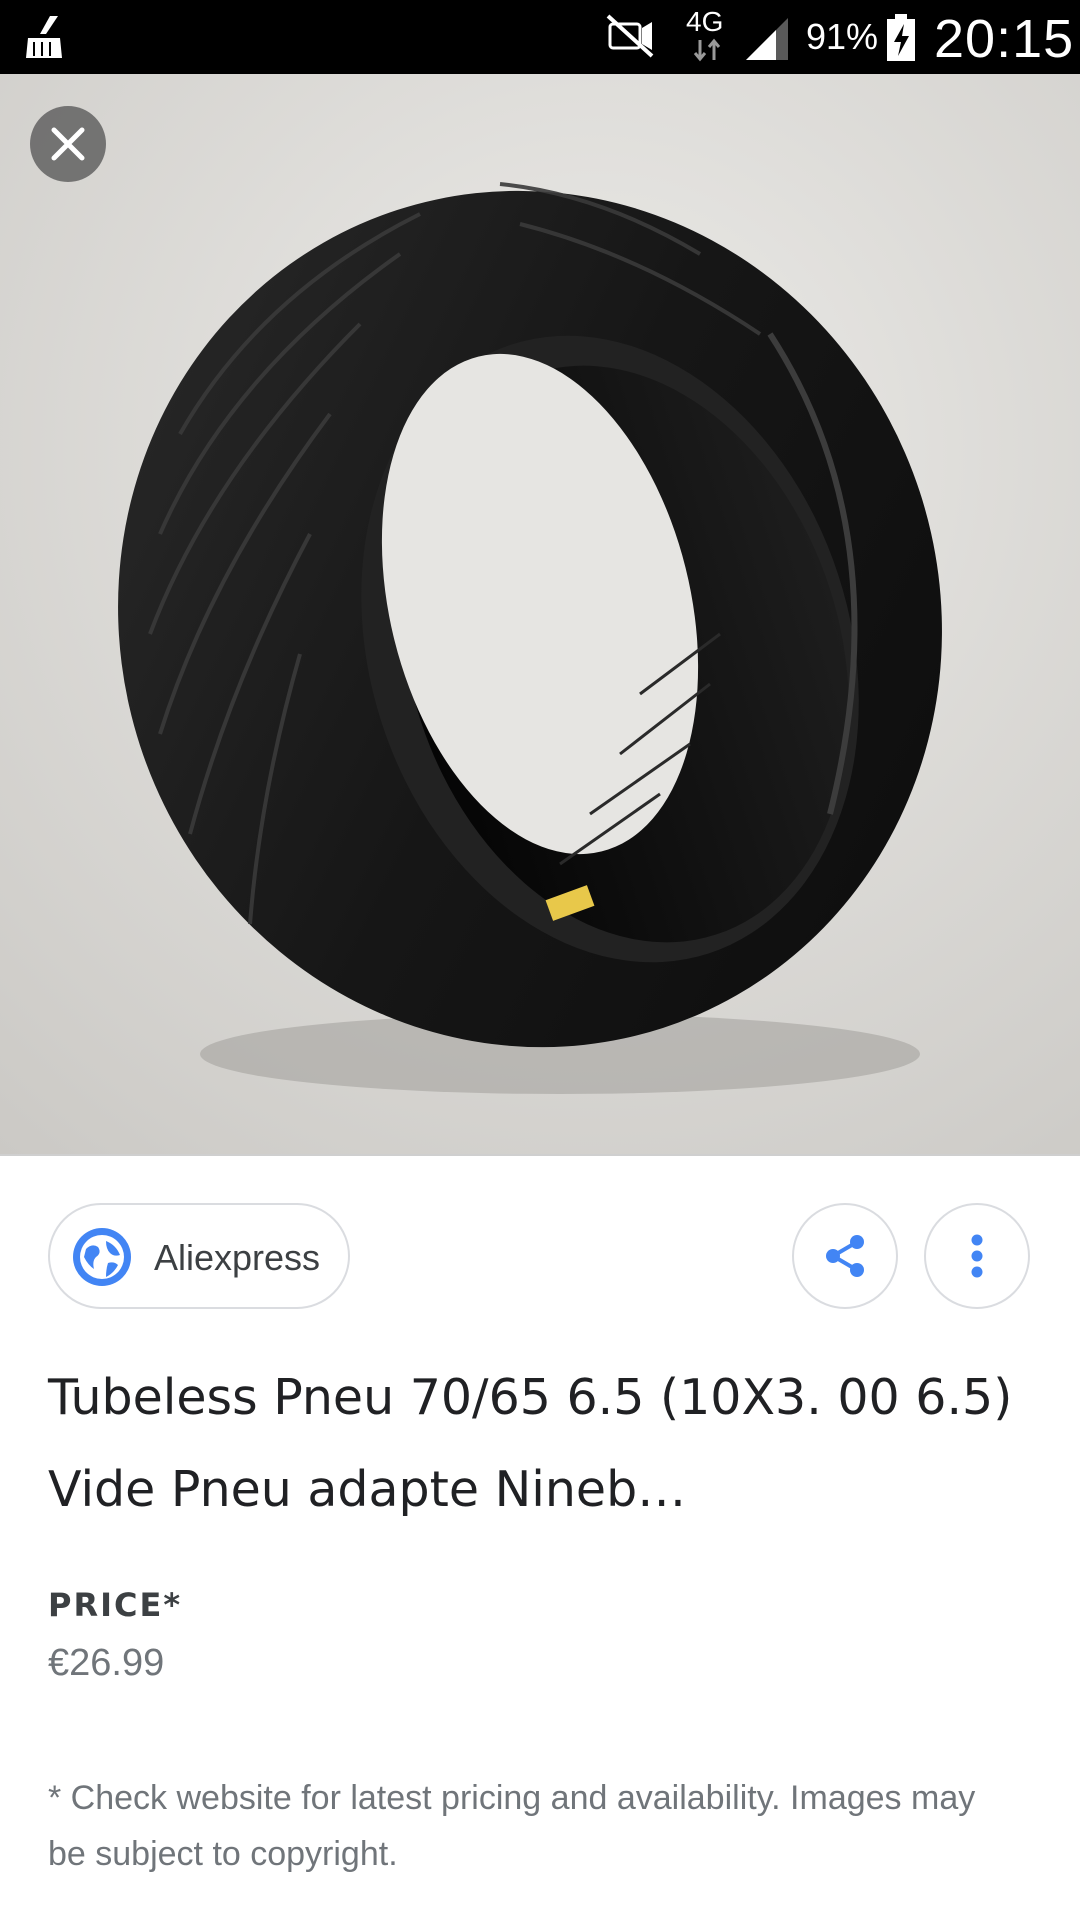 Image resolution: width=1080 pixels, height=1920 pixels. What do you see at coordinates (1004, 39) in the screenshot?
I see `clock: 20:15` at bounding box center [1004, 39].